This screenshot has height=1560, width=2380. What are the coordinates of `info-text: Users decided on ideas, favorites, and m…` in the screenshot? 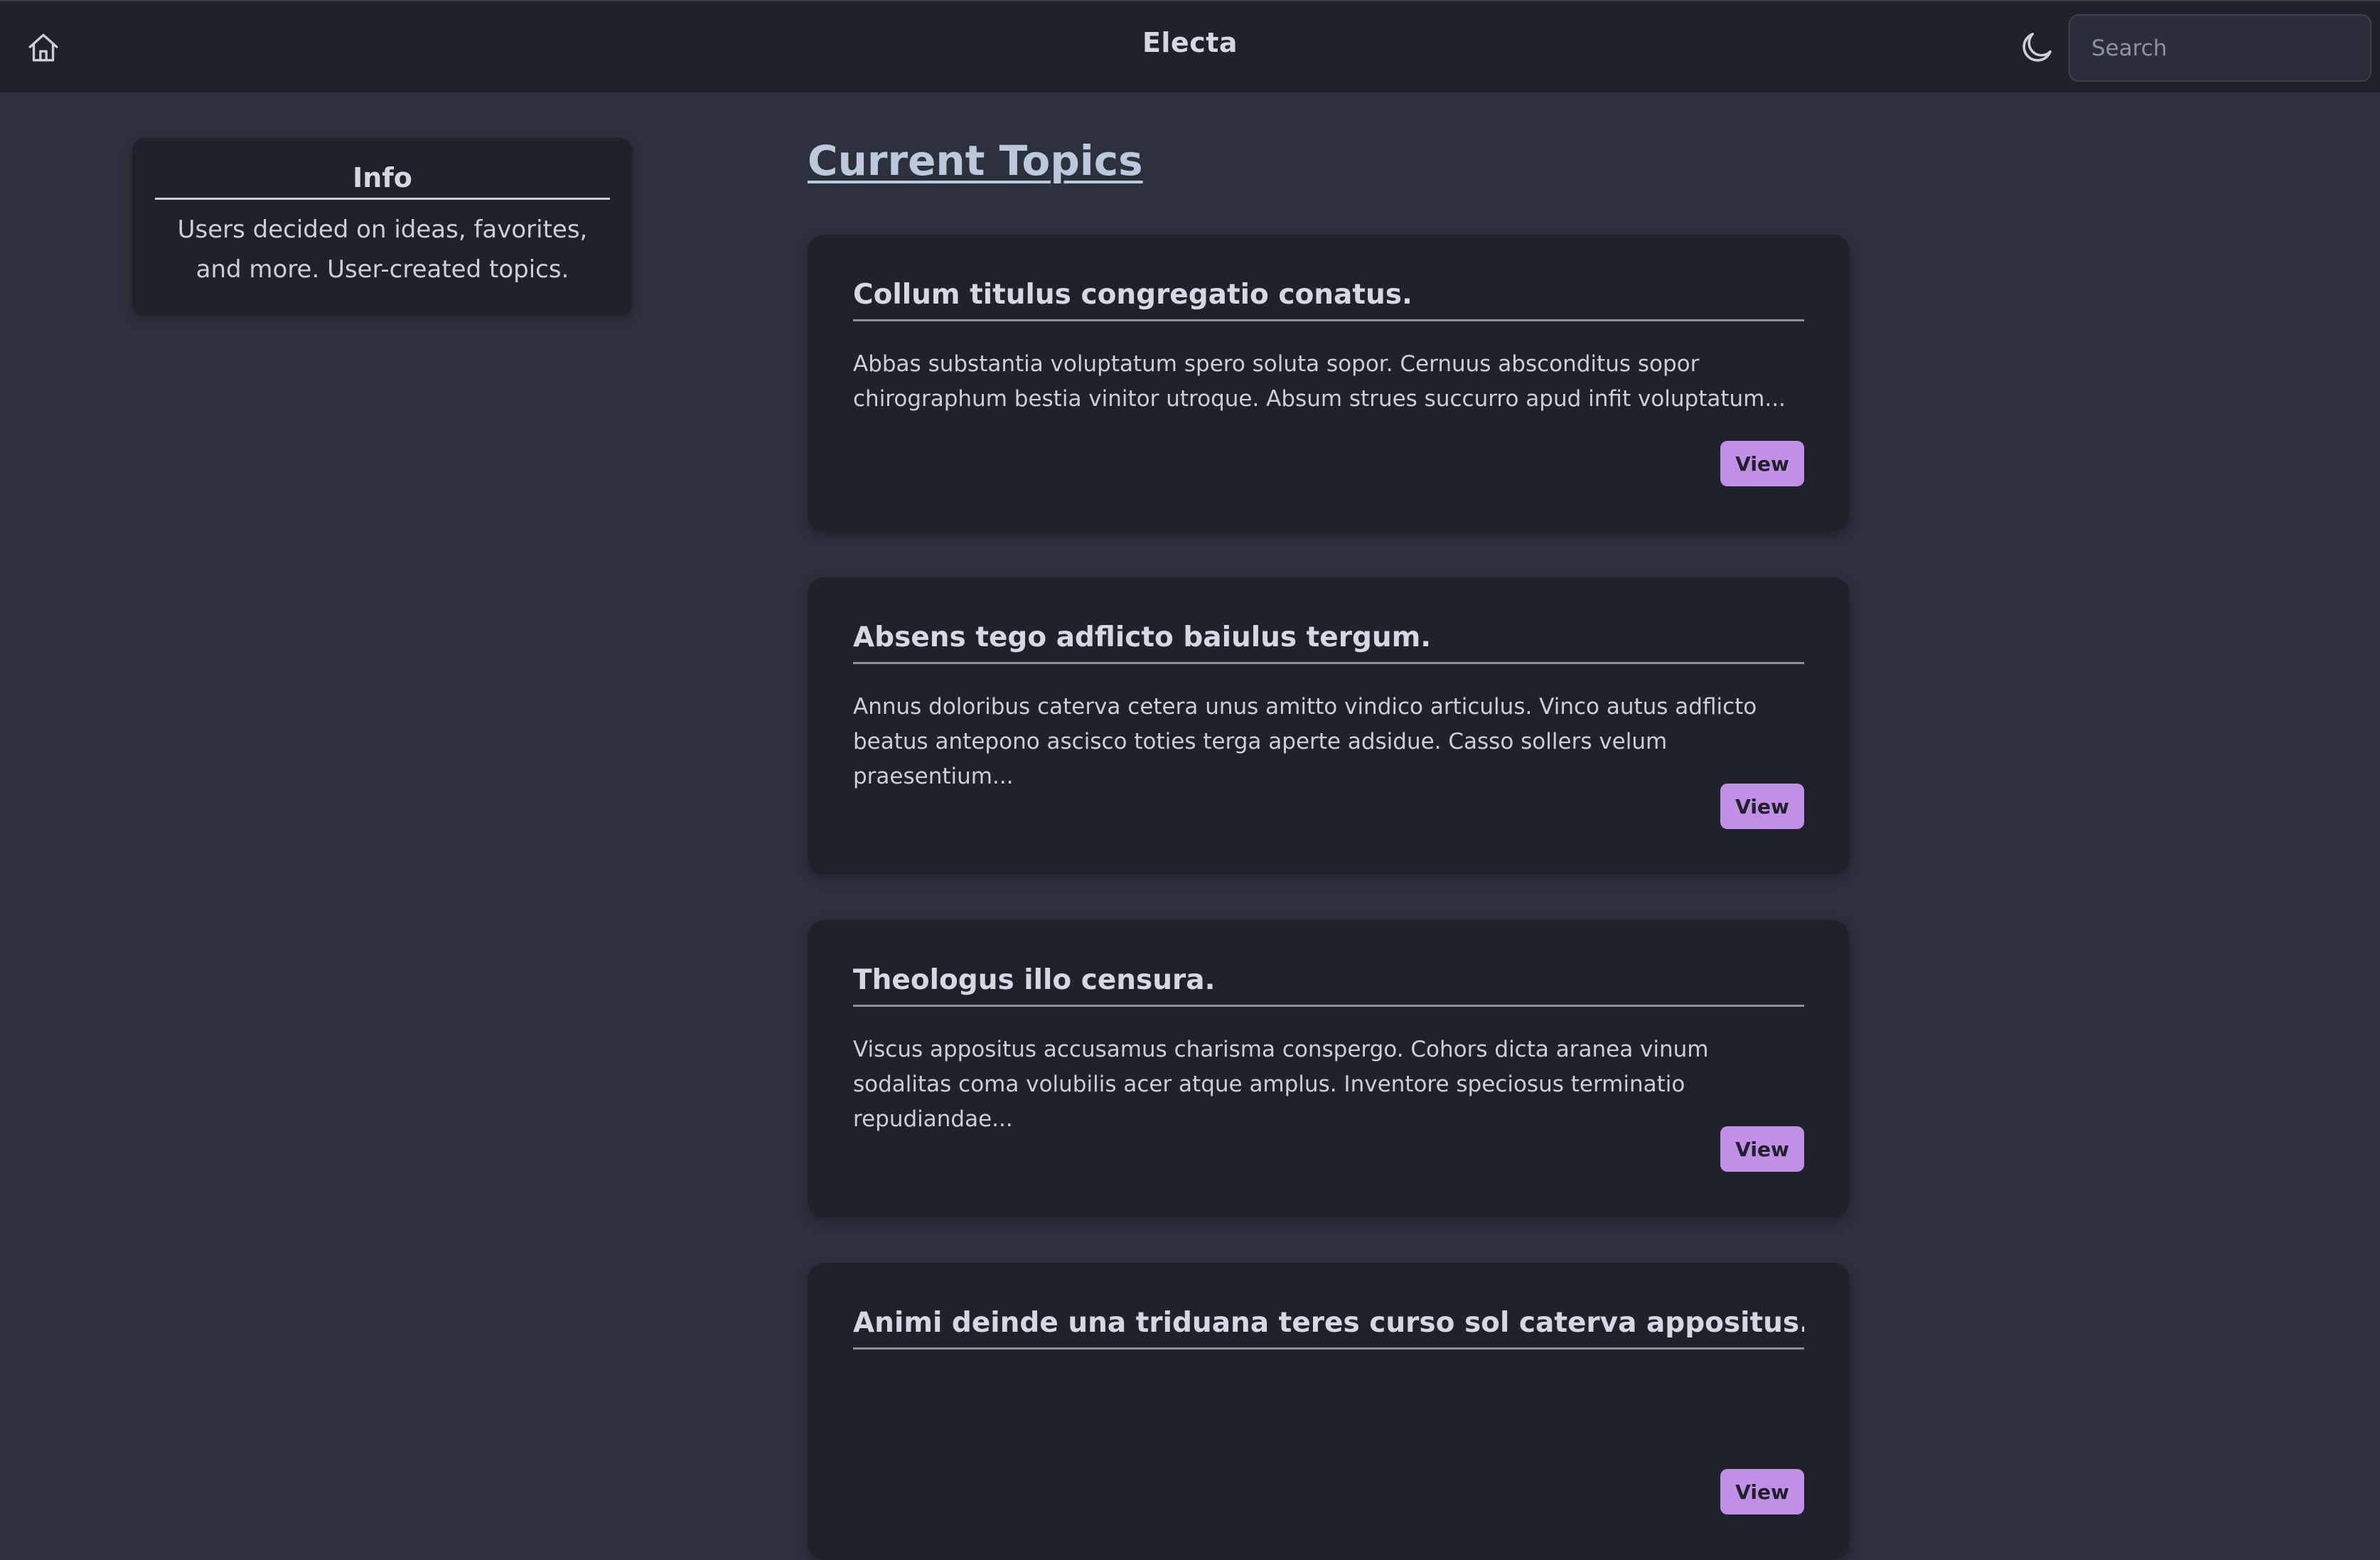 It's located at (383, 250).